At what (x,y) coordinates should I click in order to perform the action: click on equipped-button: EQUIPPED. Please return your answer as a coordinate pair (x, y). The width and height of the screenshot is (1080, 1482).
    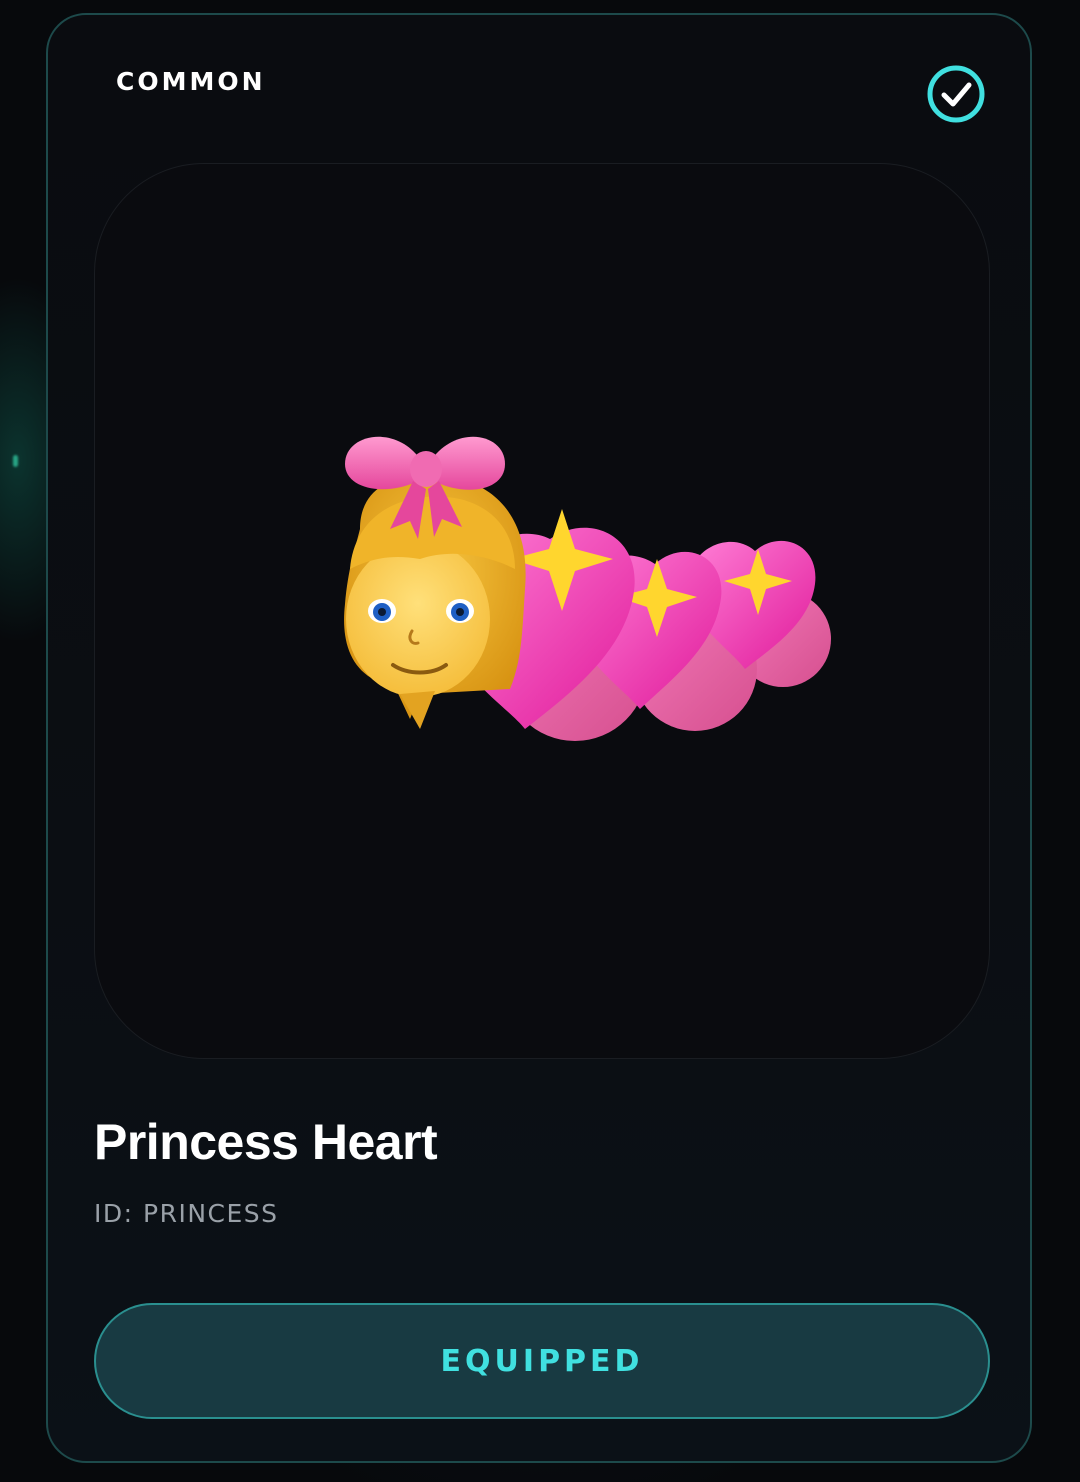
    Looking at the image, I should click on (542, 1361).